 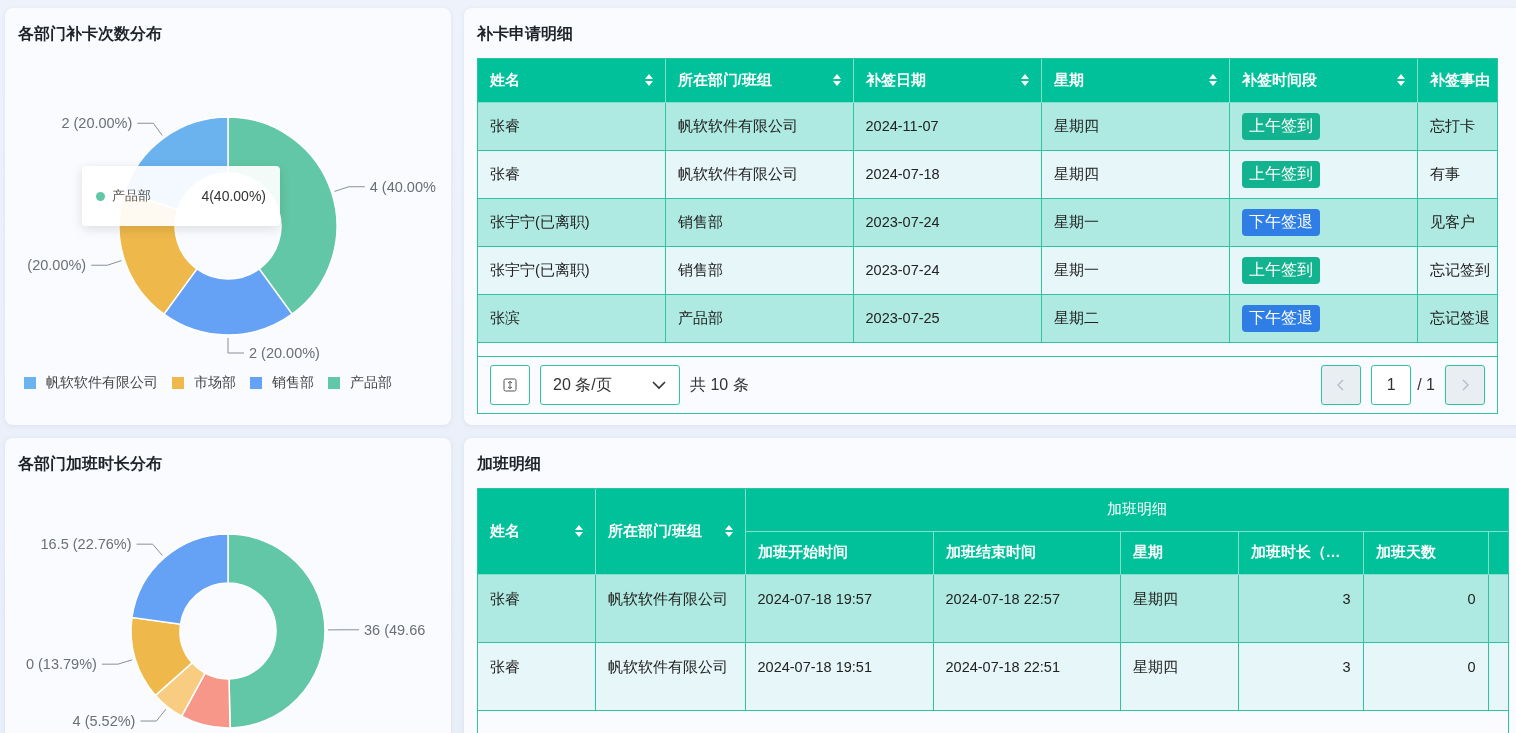 I want to click on table-cell: 2024-07-18 19:57, so click(x=839, y=608).